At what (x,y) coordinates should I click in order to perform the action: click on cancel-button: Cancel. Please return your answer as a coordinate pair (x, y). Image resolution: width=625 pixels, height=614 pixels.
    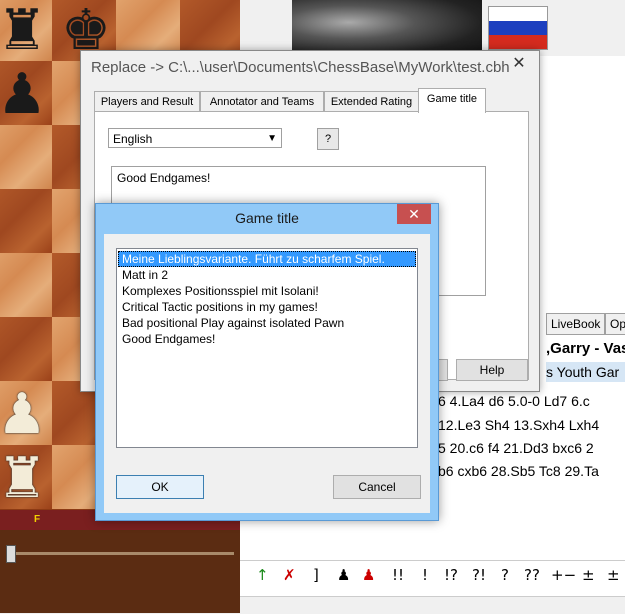
    Looking at the image, I should click on (377, 487).